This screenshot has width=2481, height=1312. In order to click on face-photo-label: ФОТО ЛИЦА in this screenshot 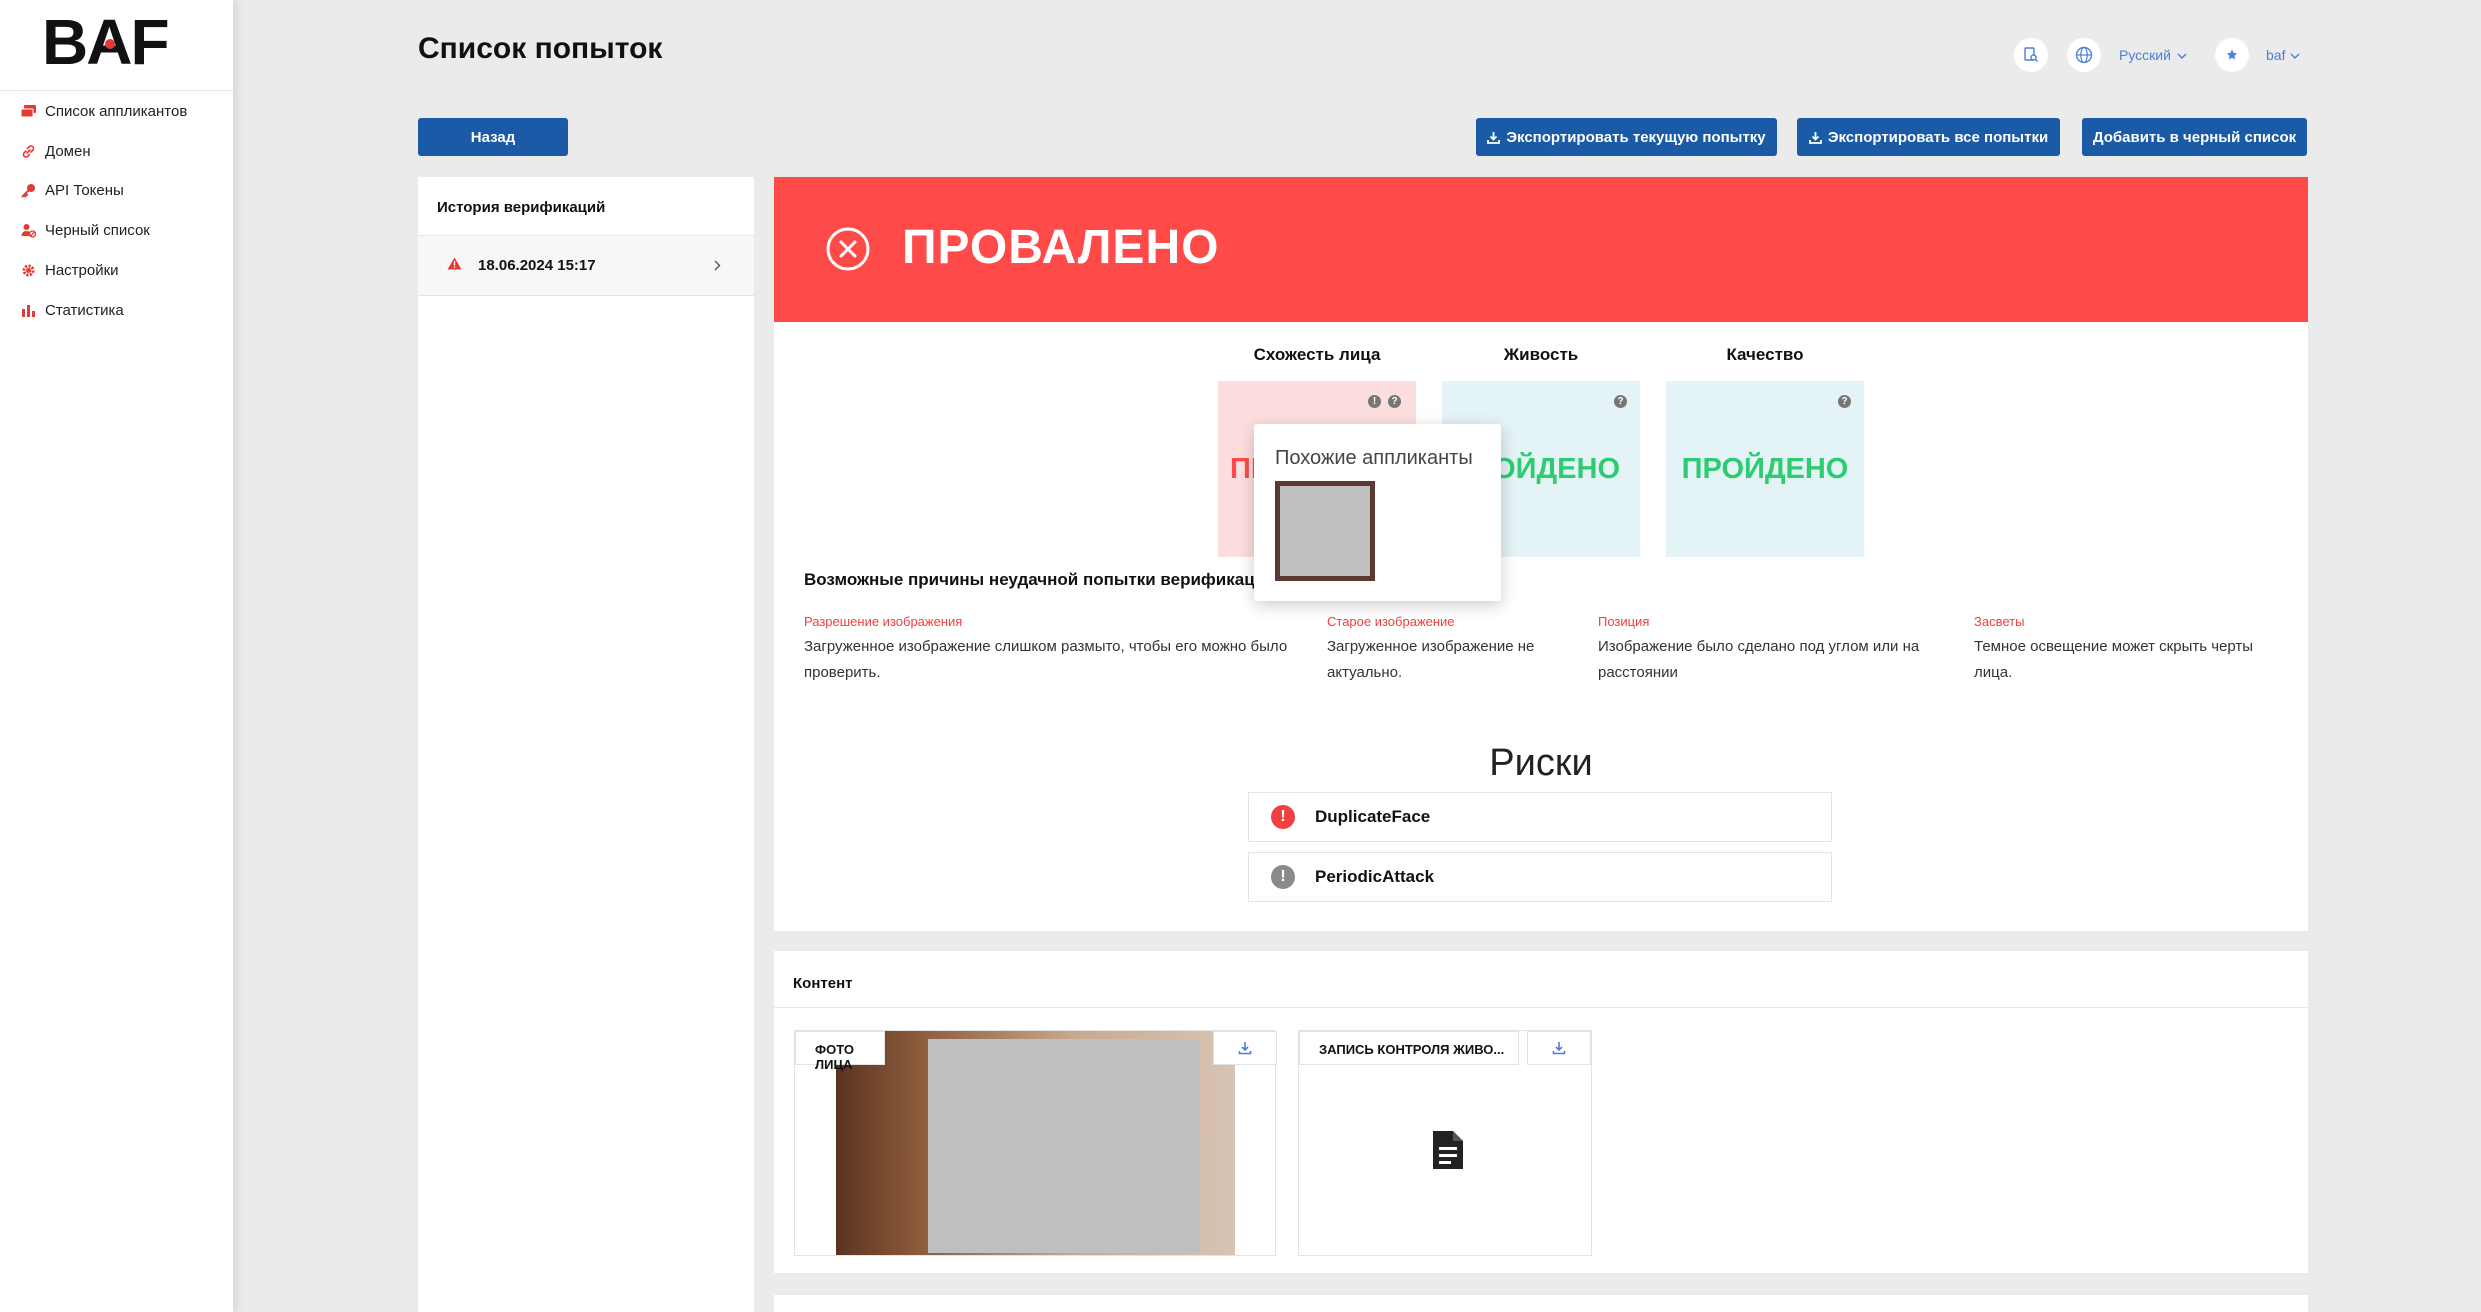, I will do `click(840, 1051)`.